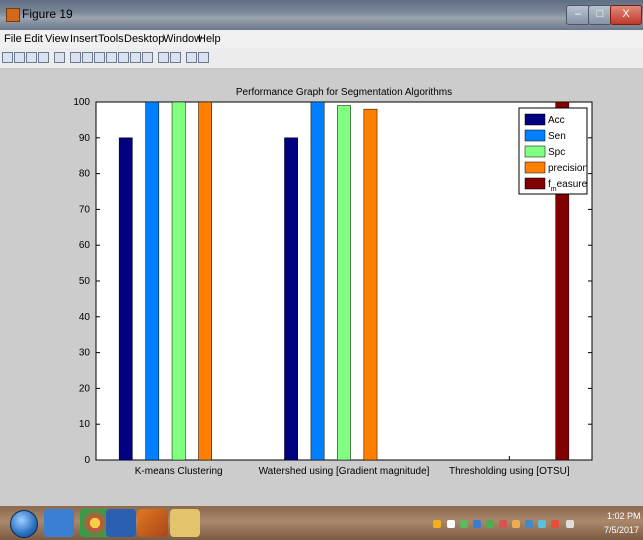 The height and width of the screenshot is (540, 643). What do you see at coordinates (85, 174) in the screenshot?
I see `y-tick-label: 80` at bounding box center [85, 174].